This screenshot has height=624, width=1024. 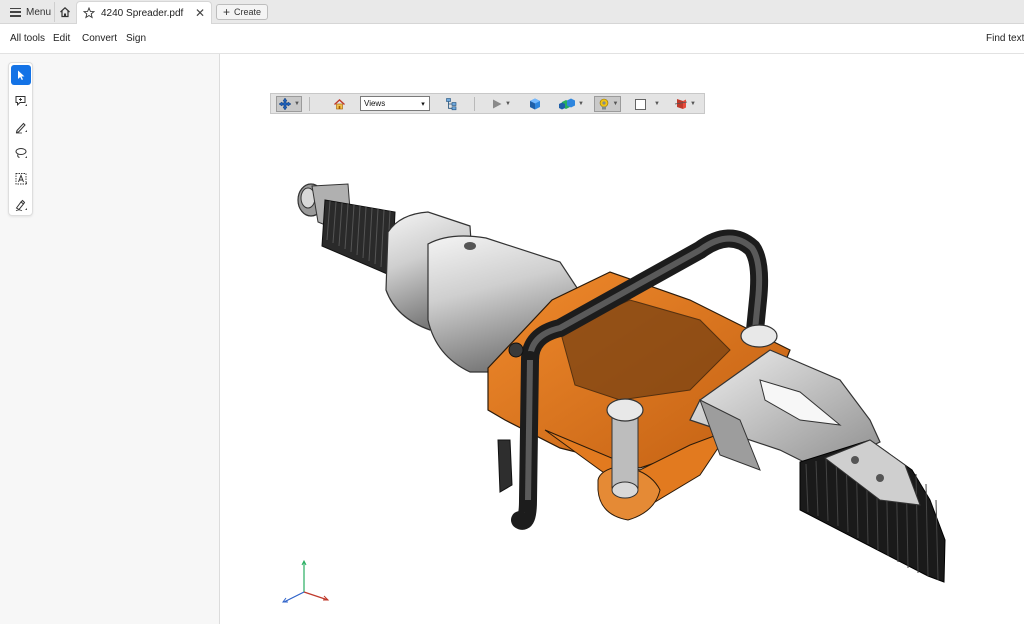 I want to click on add-comment-icon, so click(x=21, y=101).